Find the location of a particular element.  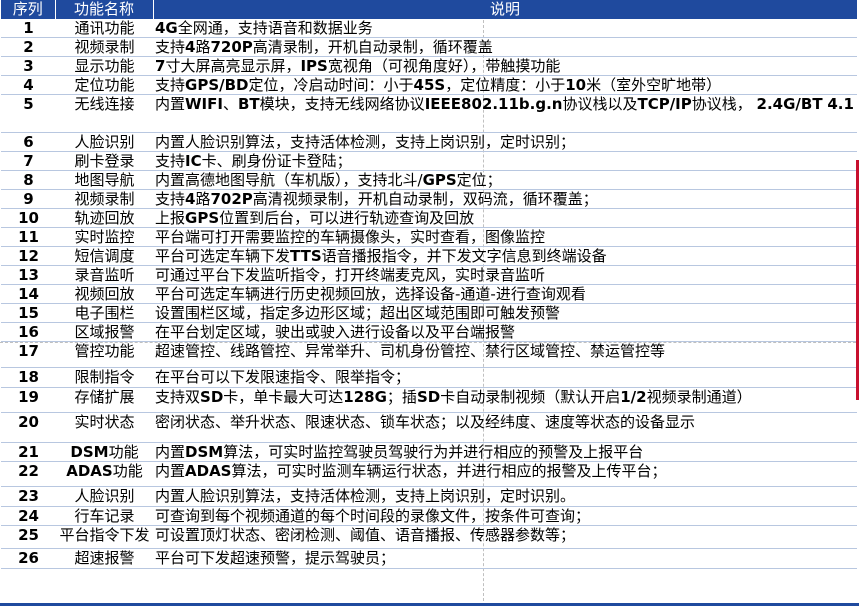

row-index: 13 is located at coordinates (28, 275).